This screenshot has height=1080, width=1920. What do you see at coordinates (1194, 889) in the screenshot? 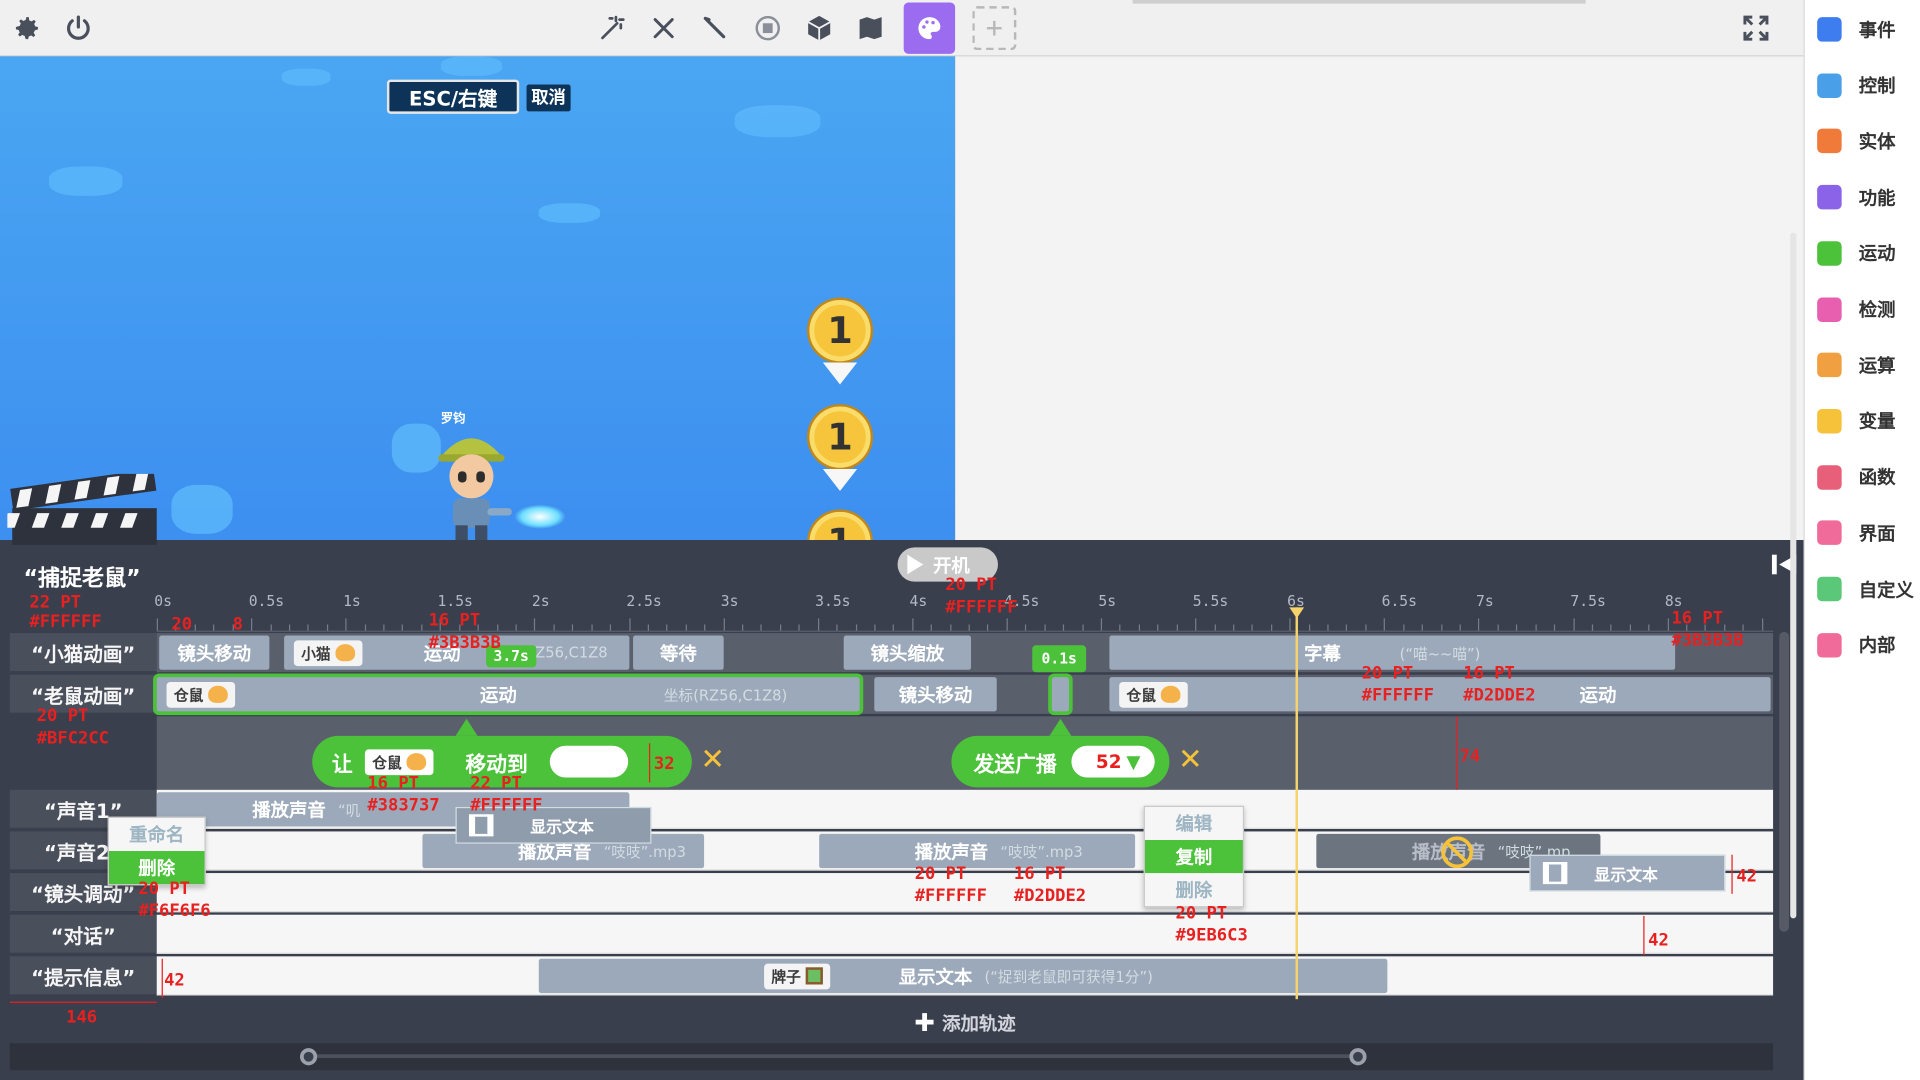
I see `menu-item-delete: 删除` at bounding box center [1194, 889].